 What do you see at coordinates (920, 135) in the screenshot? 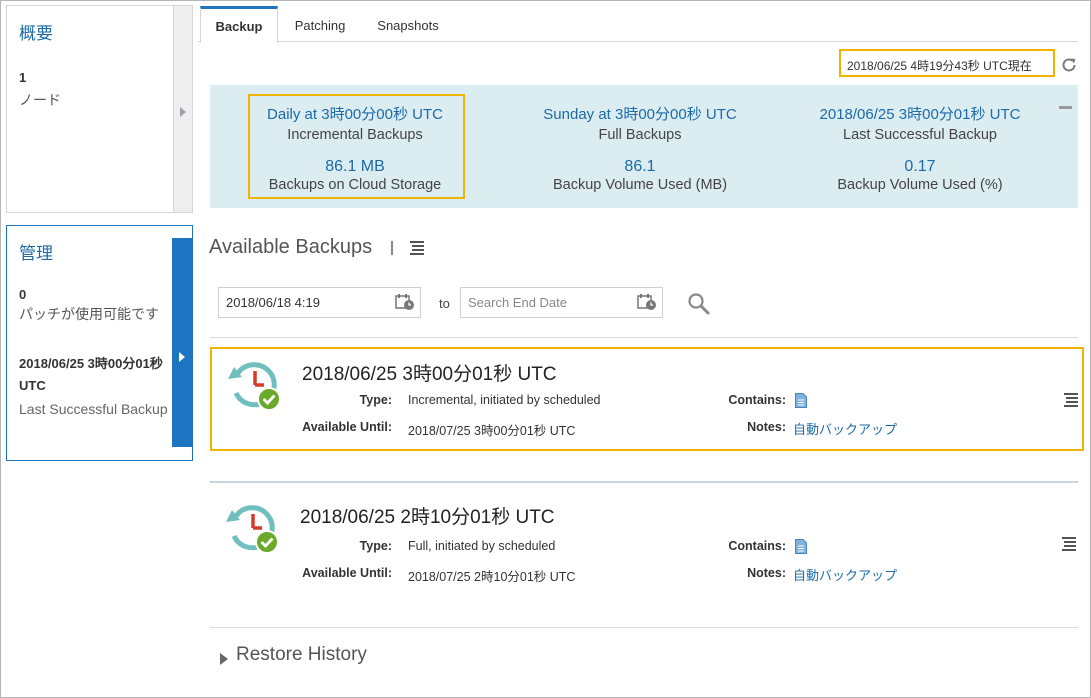
I see `last-success-label: Last Successful Backup` at bounding box center [920, 135].